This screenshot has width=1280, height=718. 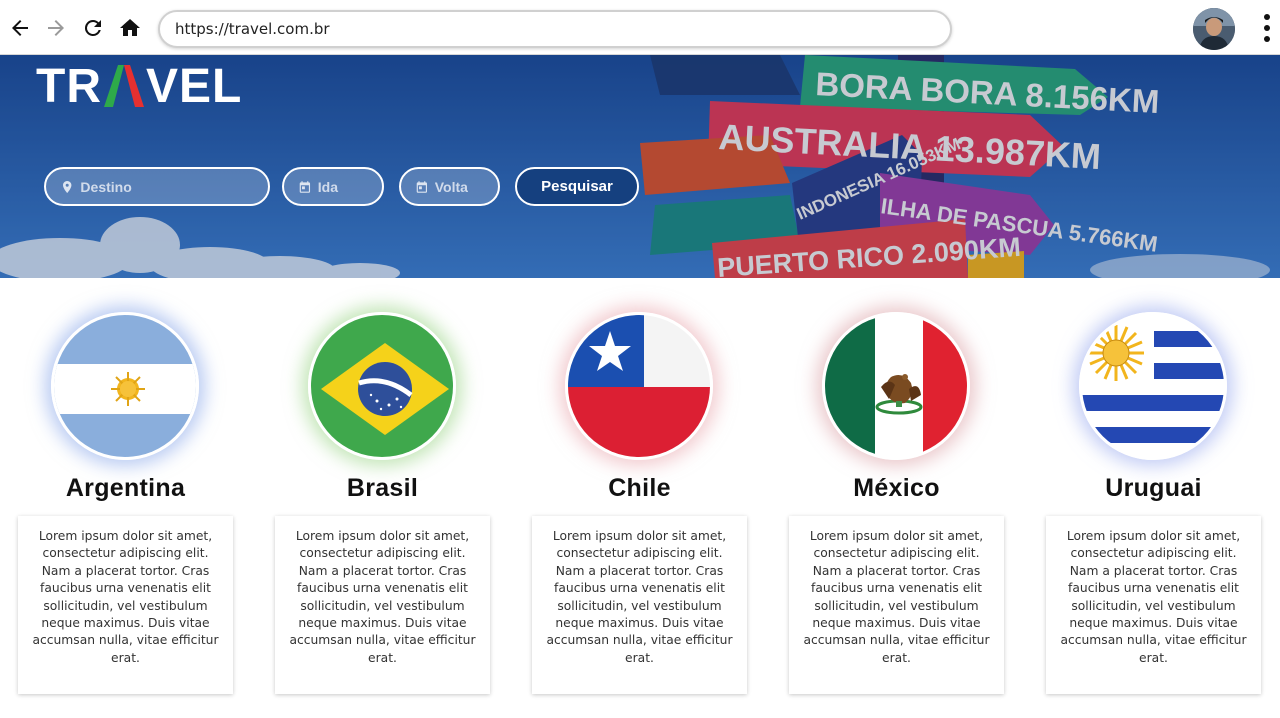 I want to click on reload-button, so click(x=93, y=28).